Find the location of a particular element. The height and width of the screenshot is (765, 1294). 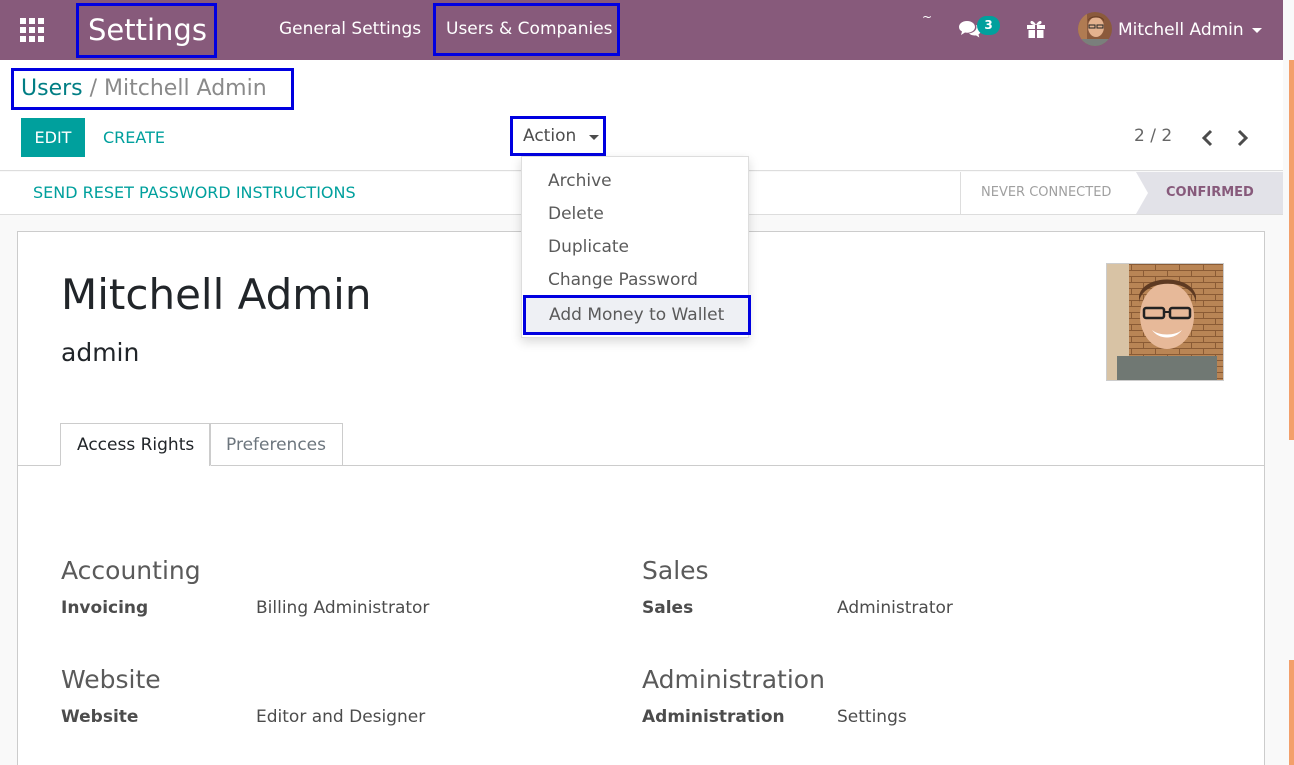

status-tilde: ~ is located at coordinates (927, 17).